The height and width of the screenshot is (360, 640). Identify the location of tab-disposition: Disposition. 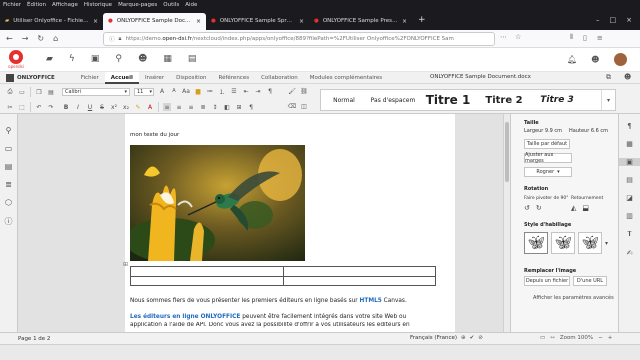
(191, 78).